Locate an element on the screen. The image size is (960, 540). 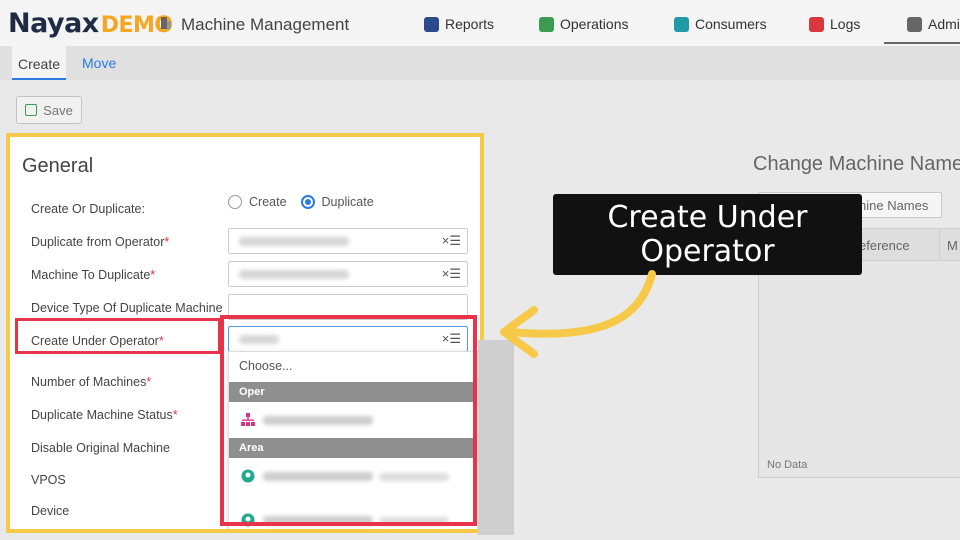
nav-admin: Admi is located at coordinates (933, 24).